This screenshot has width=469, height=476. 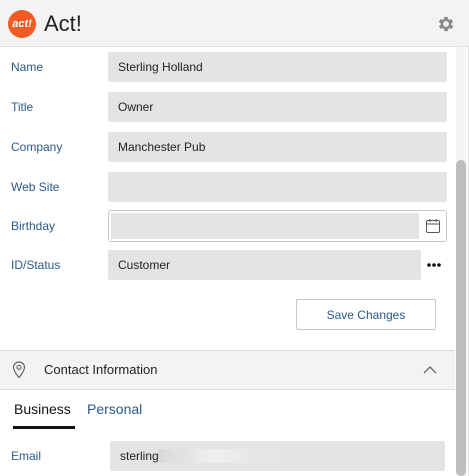 What do you see at coordinates (33, 226) in the screenshot?
I see `birthday-label: Birthday` at bounding box center [33, 226].